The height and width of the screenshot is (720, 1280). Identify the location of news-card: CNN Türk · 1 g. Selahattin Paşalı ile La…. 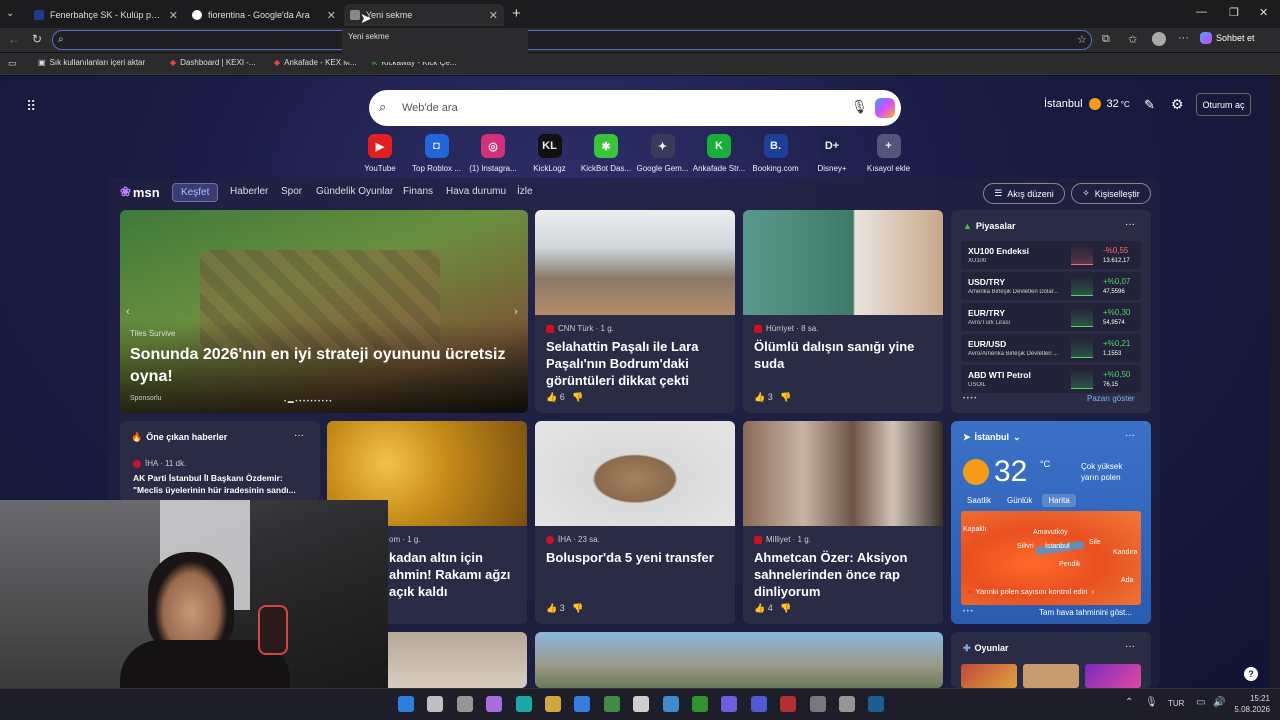
(635, 311).